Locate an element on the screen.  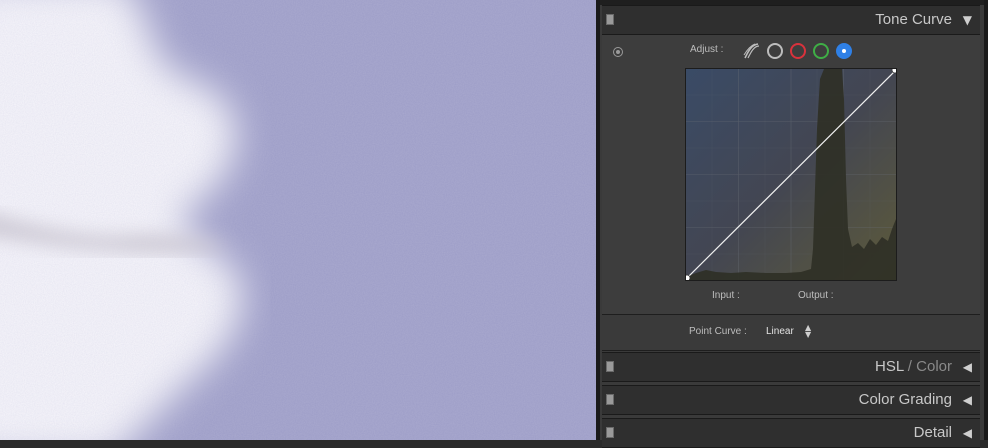
hsl-title-sep: / is located at coordinates (910, 366).